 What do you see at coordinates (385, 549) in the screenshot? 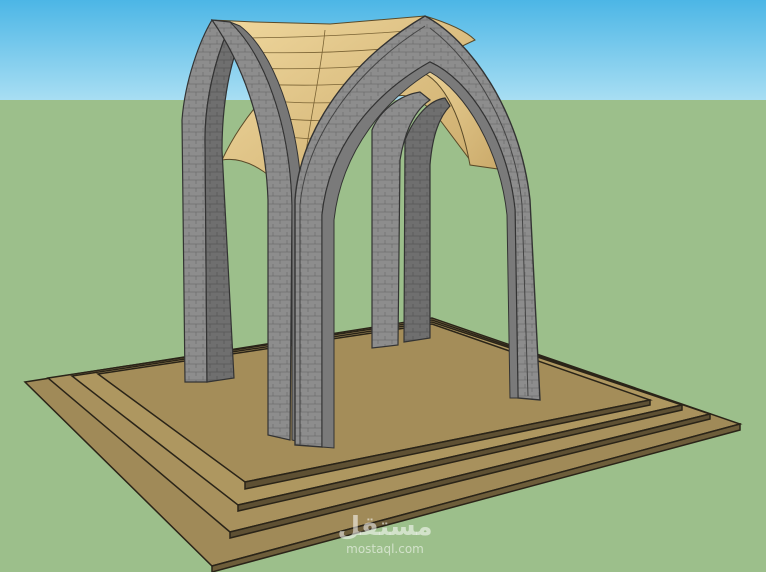
I see `watermark-site: mostaql.com` at bounding box center [385, 549].